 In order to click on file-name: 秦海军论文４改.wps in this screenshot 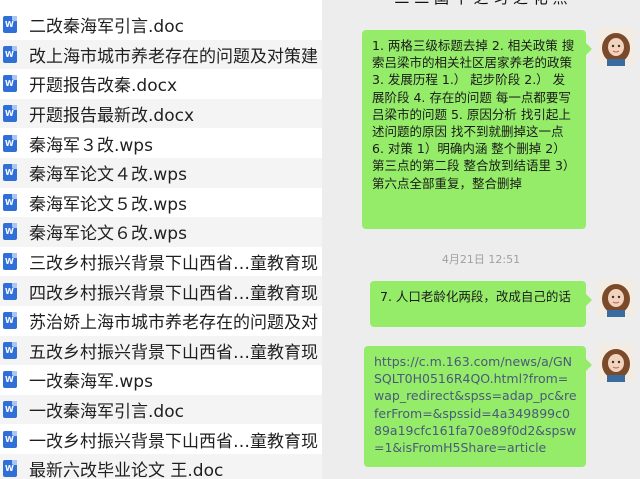, I will do `click(108, 175)`.